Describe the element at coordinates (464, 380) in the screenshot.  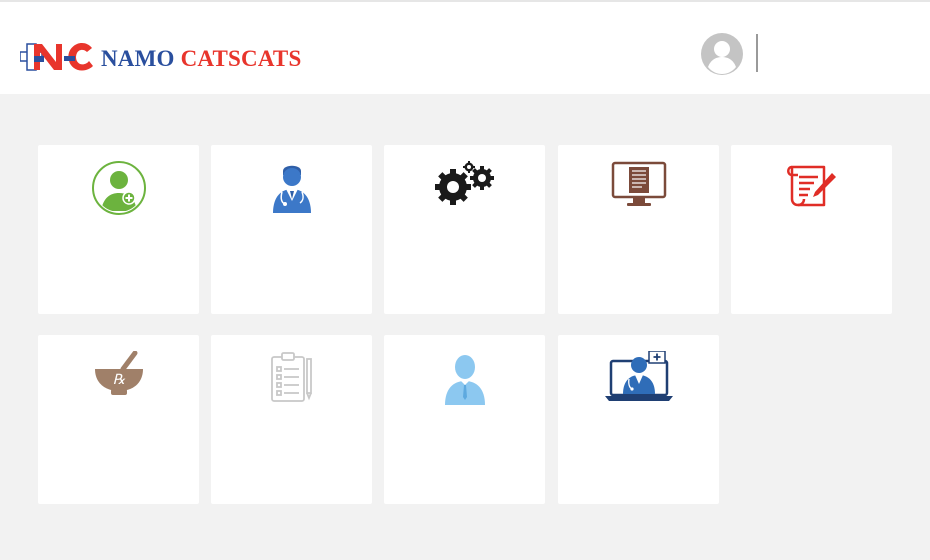
I see `staff-person-icon` at that location.